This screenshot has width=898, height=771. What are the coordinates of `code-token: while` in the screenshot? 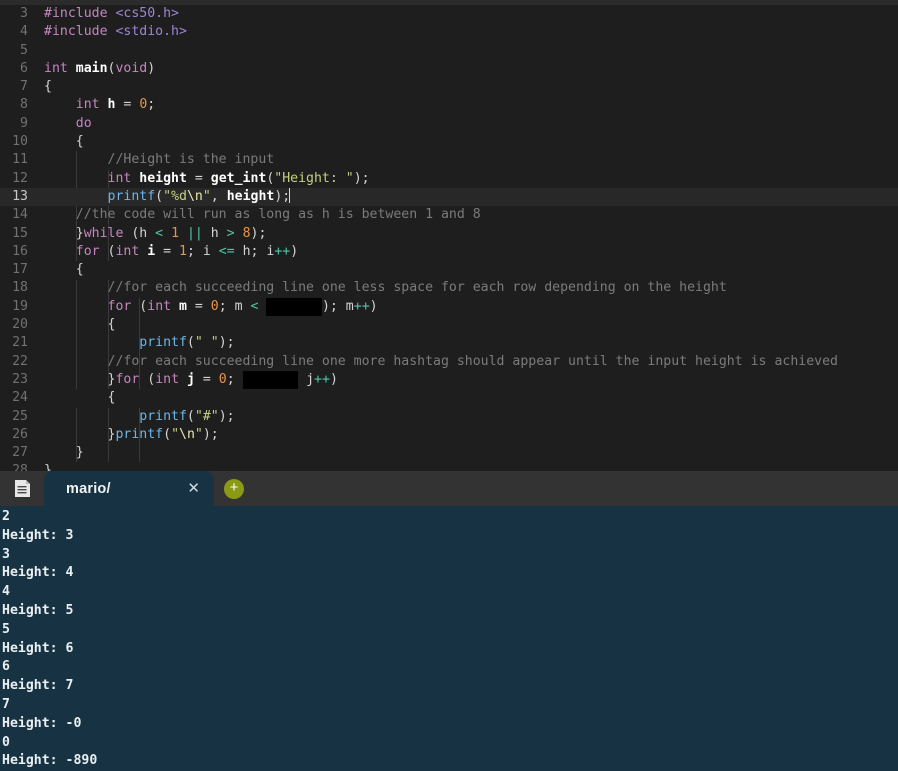 It's located at (107, 233).